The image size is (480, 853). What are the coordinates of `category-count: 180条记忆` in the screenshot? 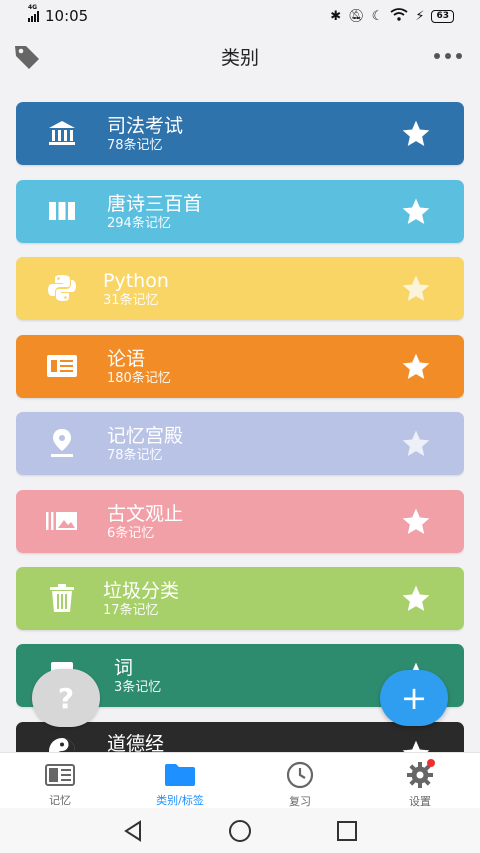 It's located at (139, 378).